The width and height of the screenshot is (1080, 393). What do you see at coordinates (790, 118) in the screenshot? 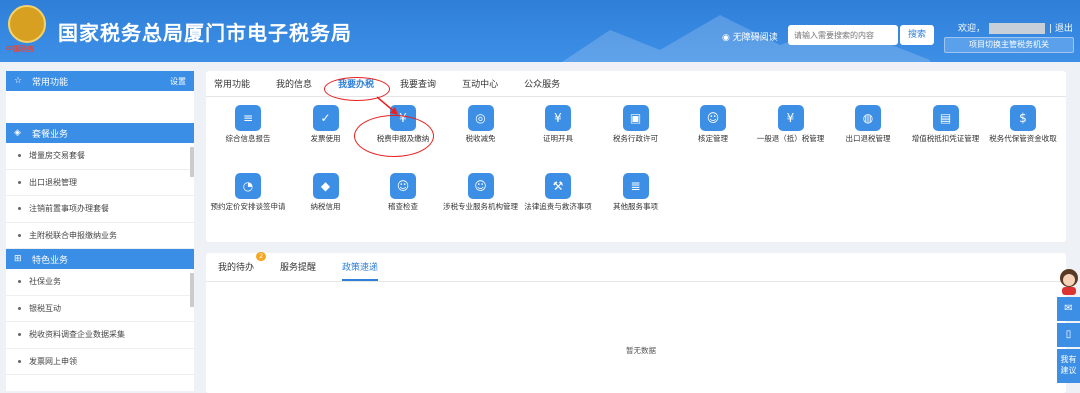
I see `refund-icon: ¥` at bounding box center [790, 118].